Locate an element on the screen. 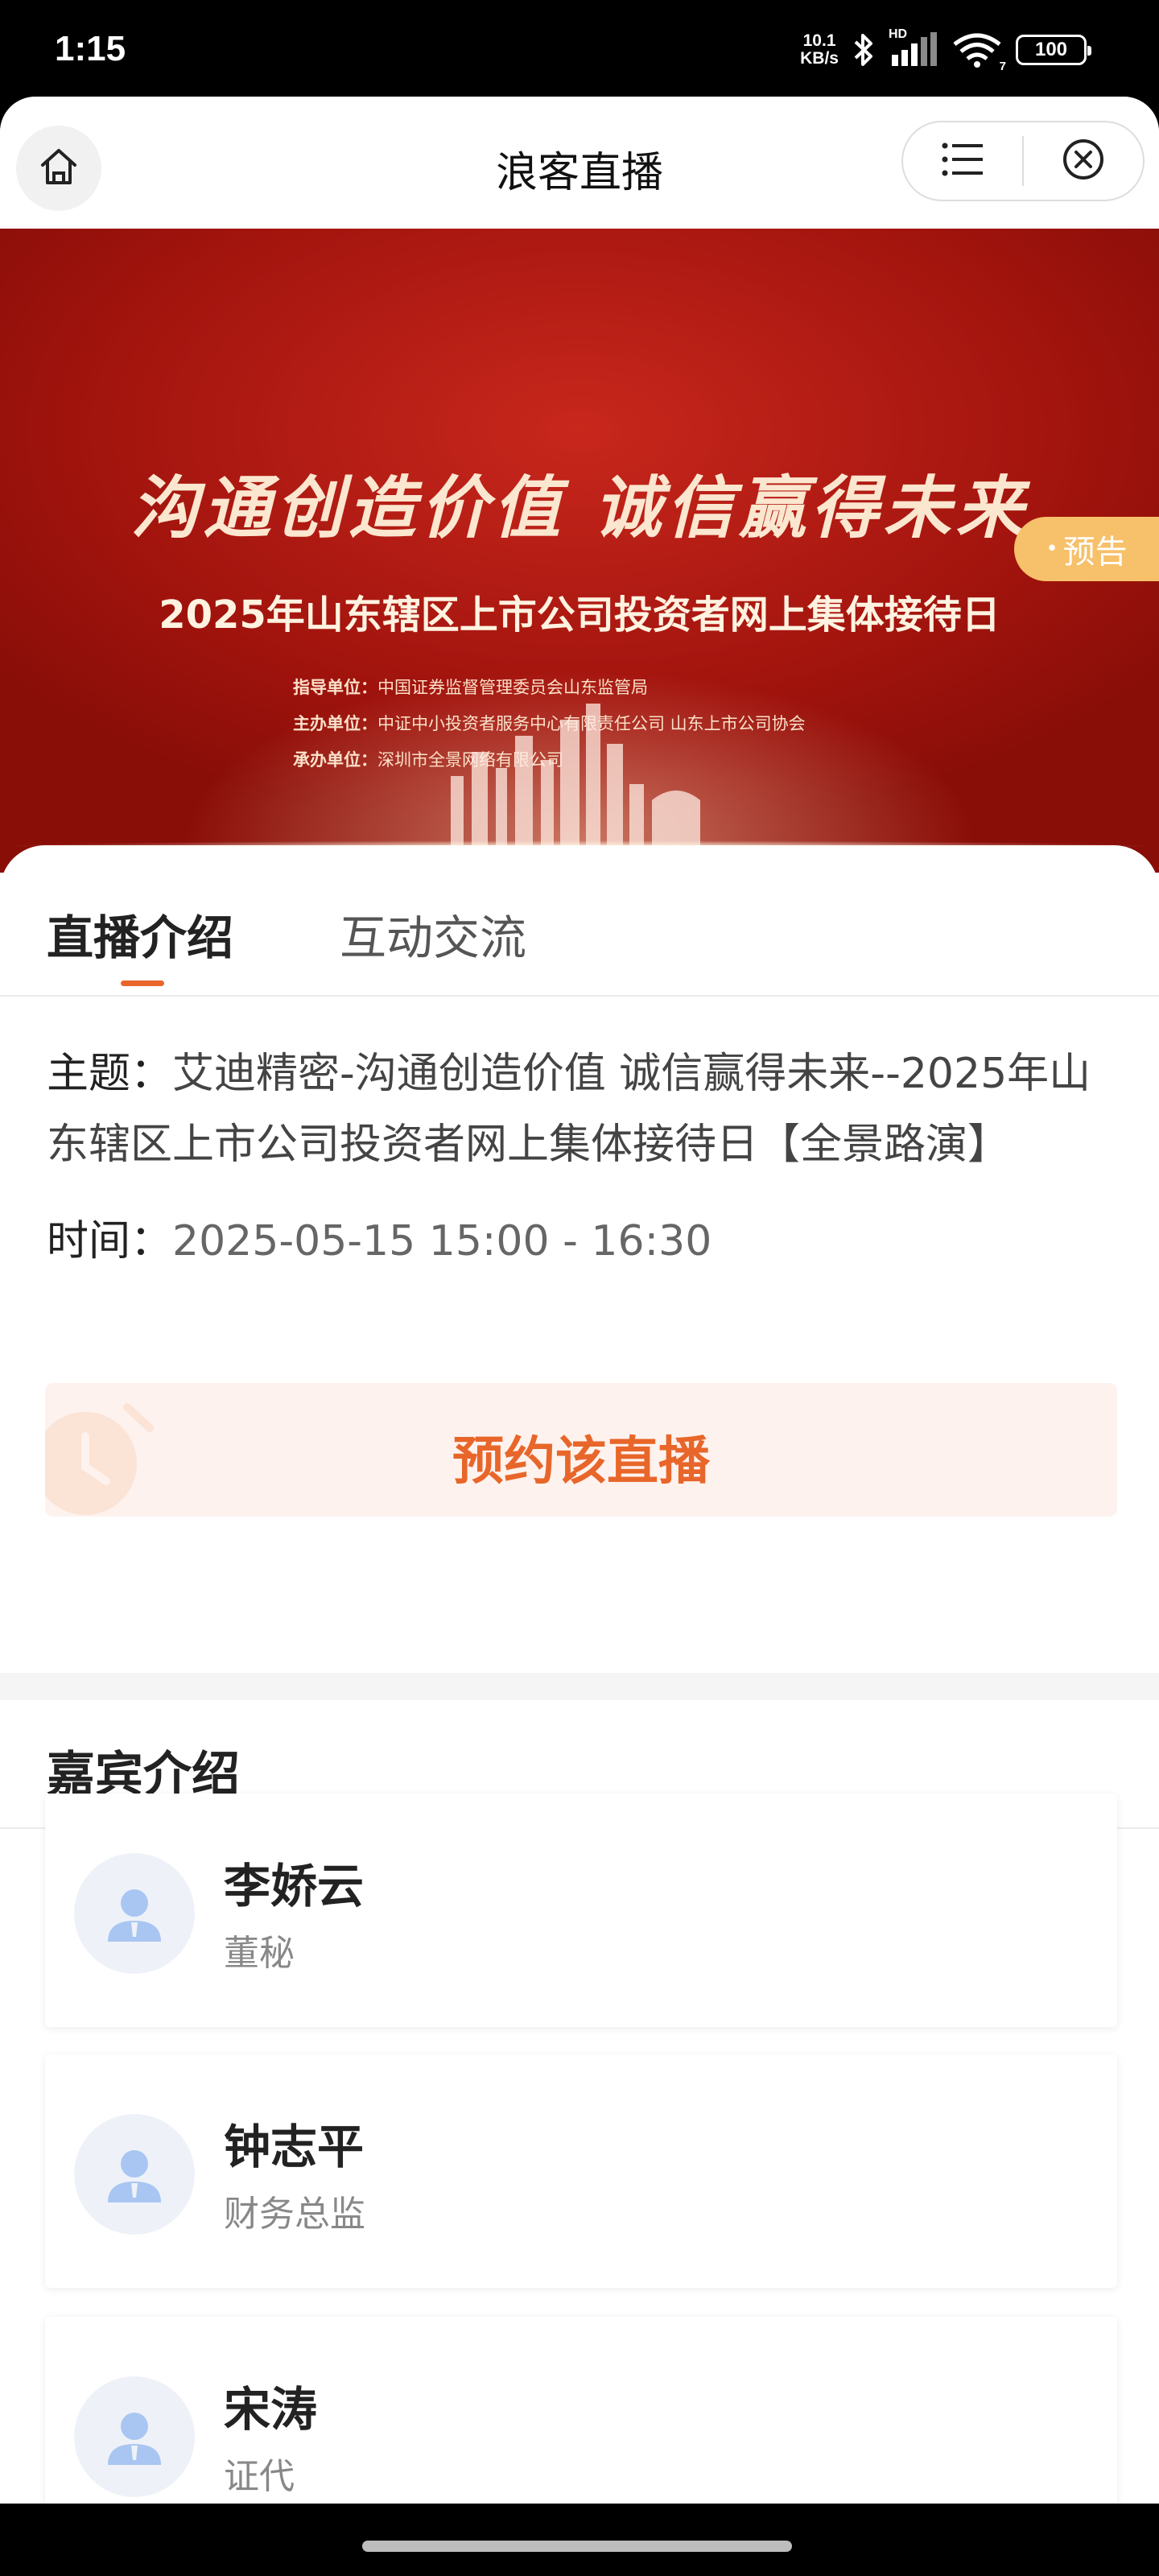 The height and width of the screenshot is (2576, 1159). wifi-icon: 7 is located at coordinates (978, 52).